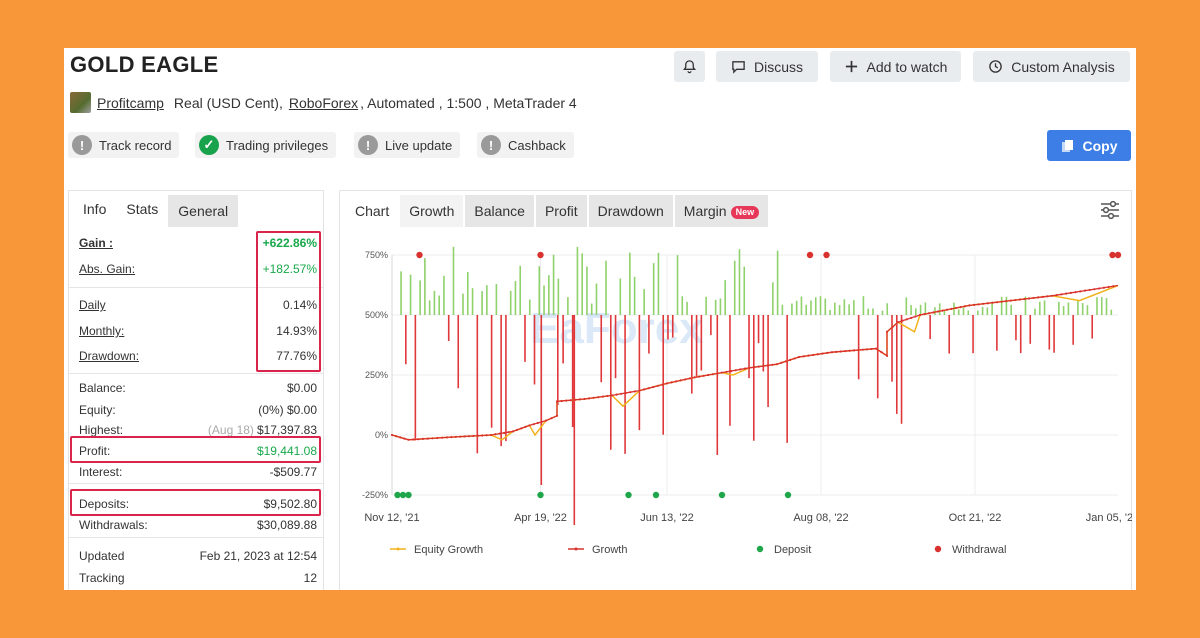 This screenshot has height=638, width=1200. What do you see at coordinates (432, 211) in the screenshot?
I see `tab-growth: Growth` at bounding box center [432, 211].